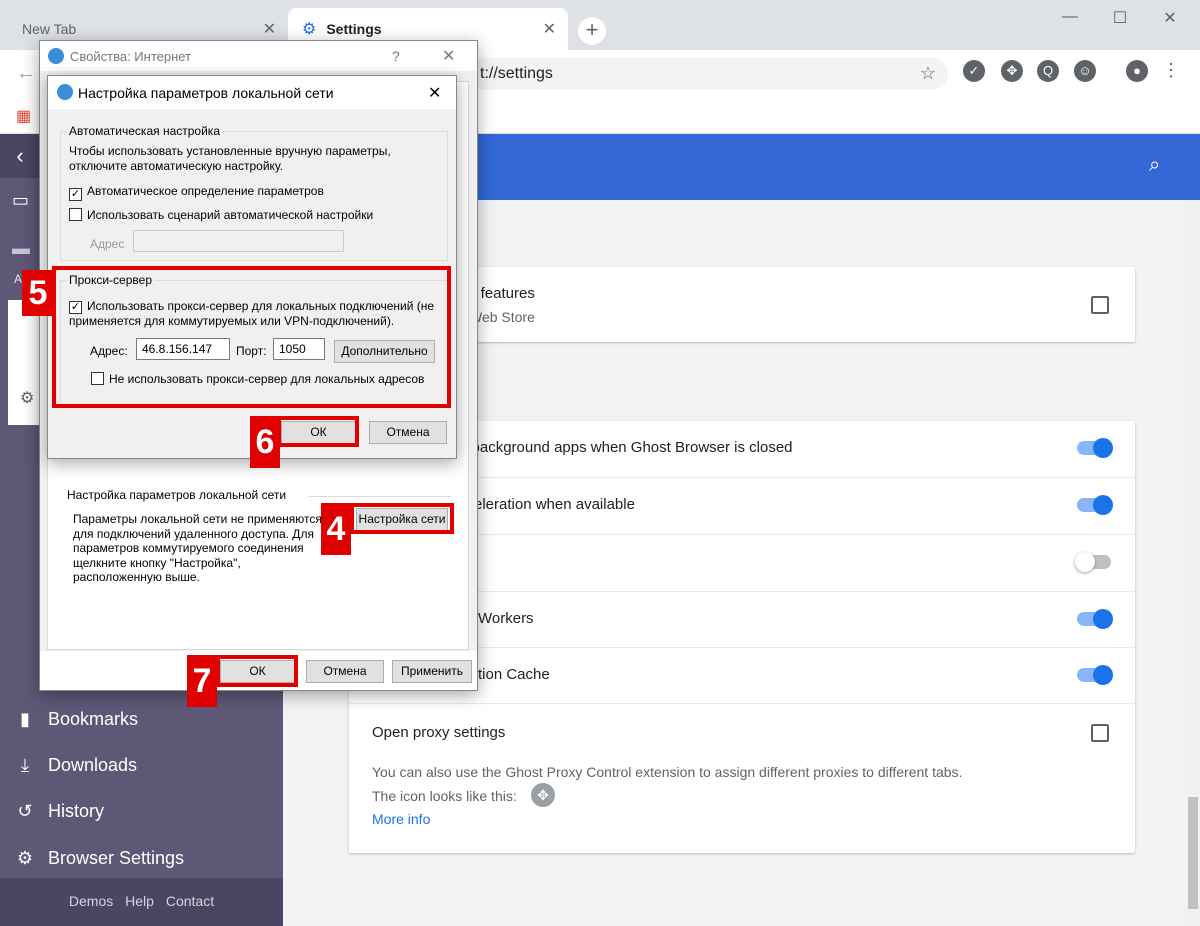 This screenshot has height=926, width=1200. Describe the element at coordinates (177, 495) in the screenshot. I see `lan-group-label: Настройка параметров локальной сети` at that location.